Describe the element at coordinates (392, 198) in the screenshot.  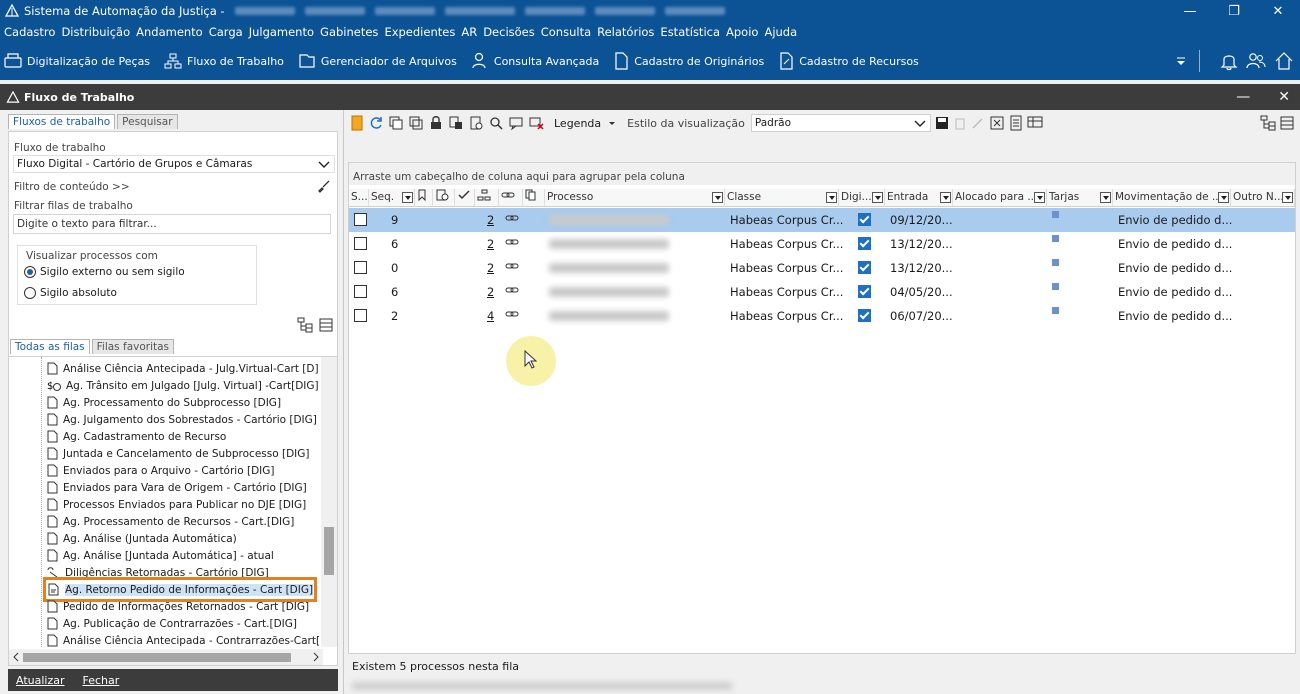
I see `col-header-seq: Seq.` at that location.